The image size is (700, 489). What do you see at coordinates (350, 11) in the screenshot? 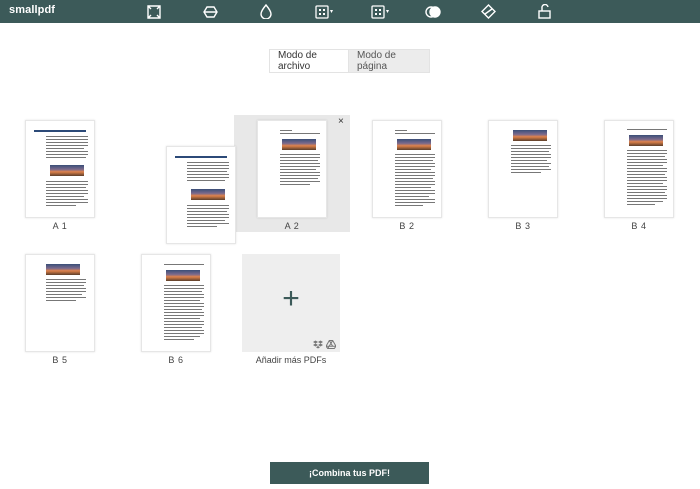
I see `top-bar: smallpdf ▾ ▾` at bounding box center [350, 11].